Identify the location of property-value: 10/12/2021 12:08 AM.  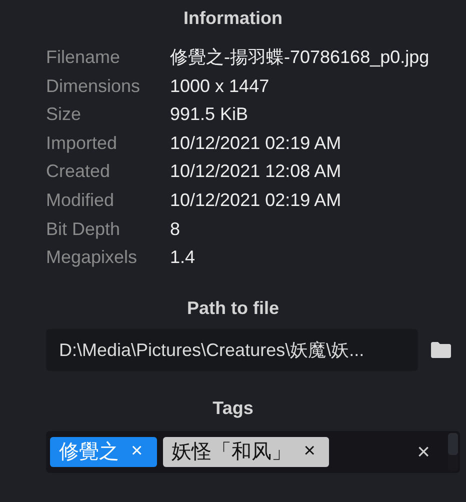
(256, 172).